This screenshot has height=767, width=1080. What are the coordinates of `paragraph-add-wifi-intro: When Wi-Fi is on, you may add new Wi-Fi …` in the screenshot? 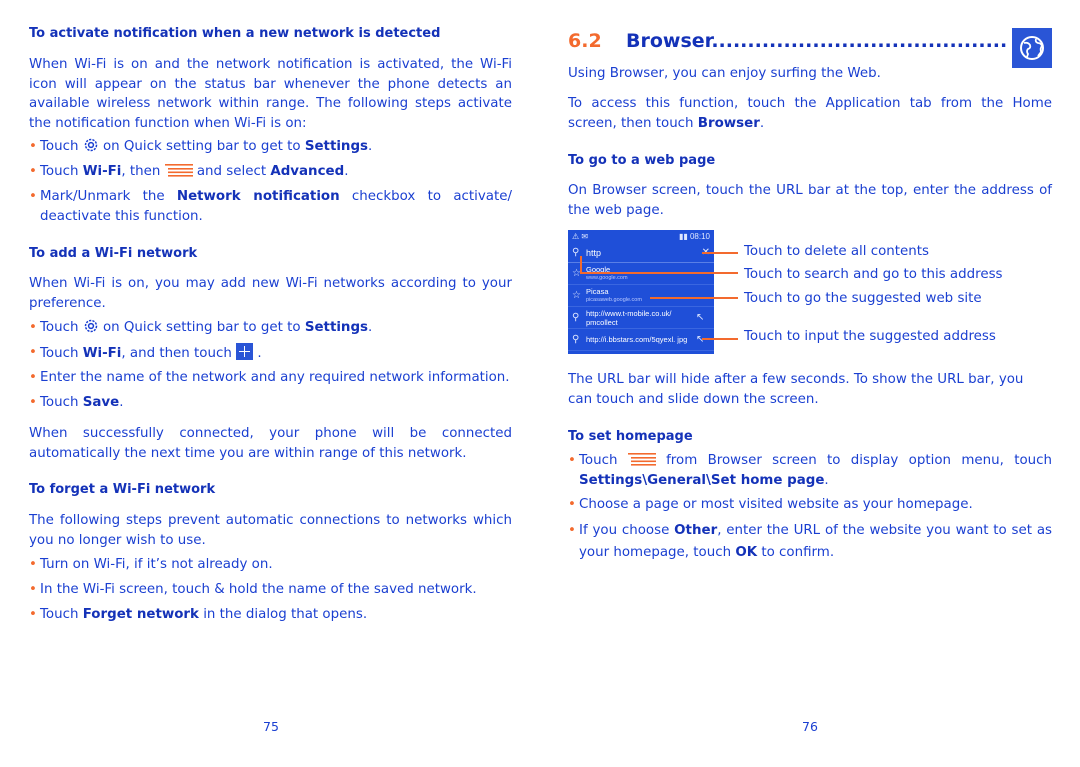 It's located at (270, 293).